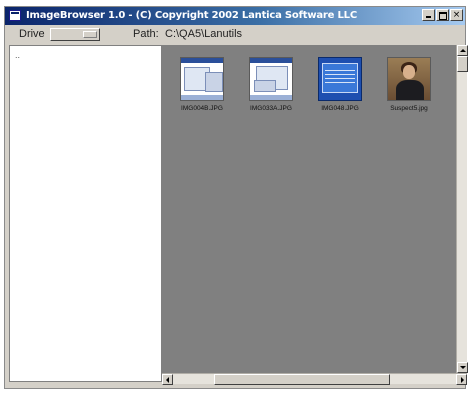 The image size is (469, 393). I want to click on thumbnail-caption: IMG033A.JPG, so click(271, 108).